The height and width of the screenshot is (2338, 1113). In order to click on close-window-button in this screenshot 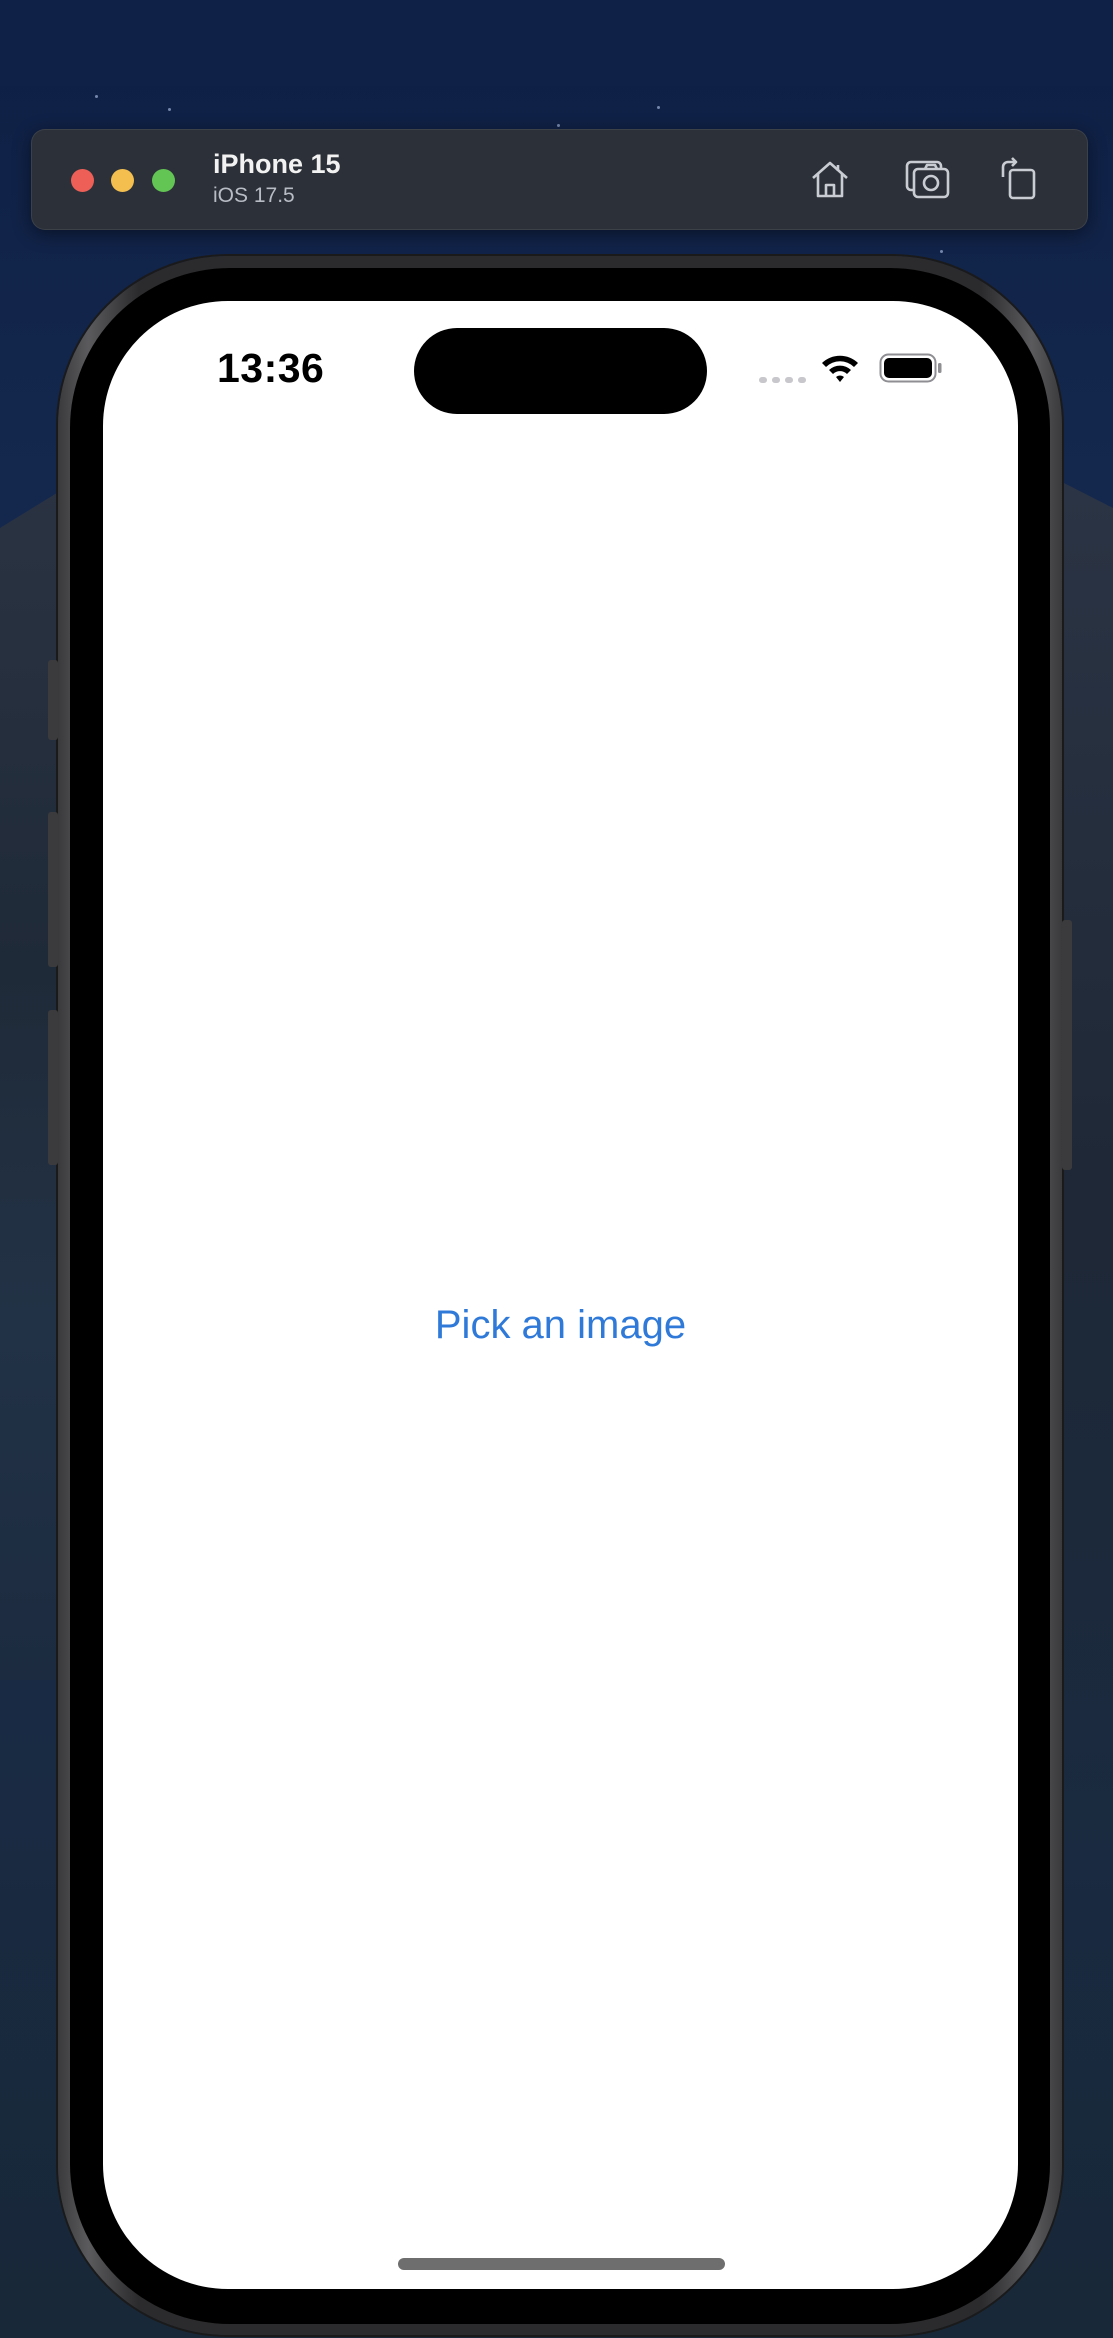, I will do `click(82, 180)`.